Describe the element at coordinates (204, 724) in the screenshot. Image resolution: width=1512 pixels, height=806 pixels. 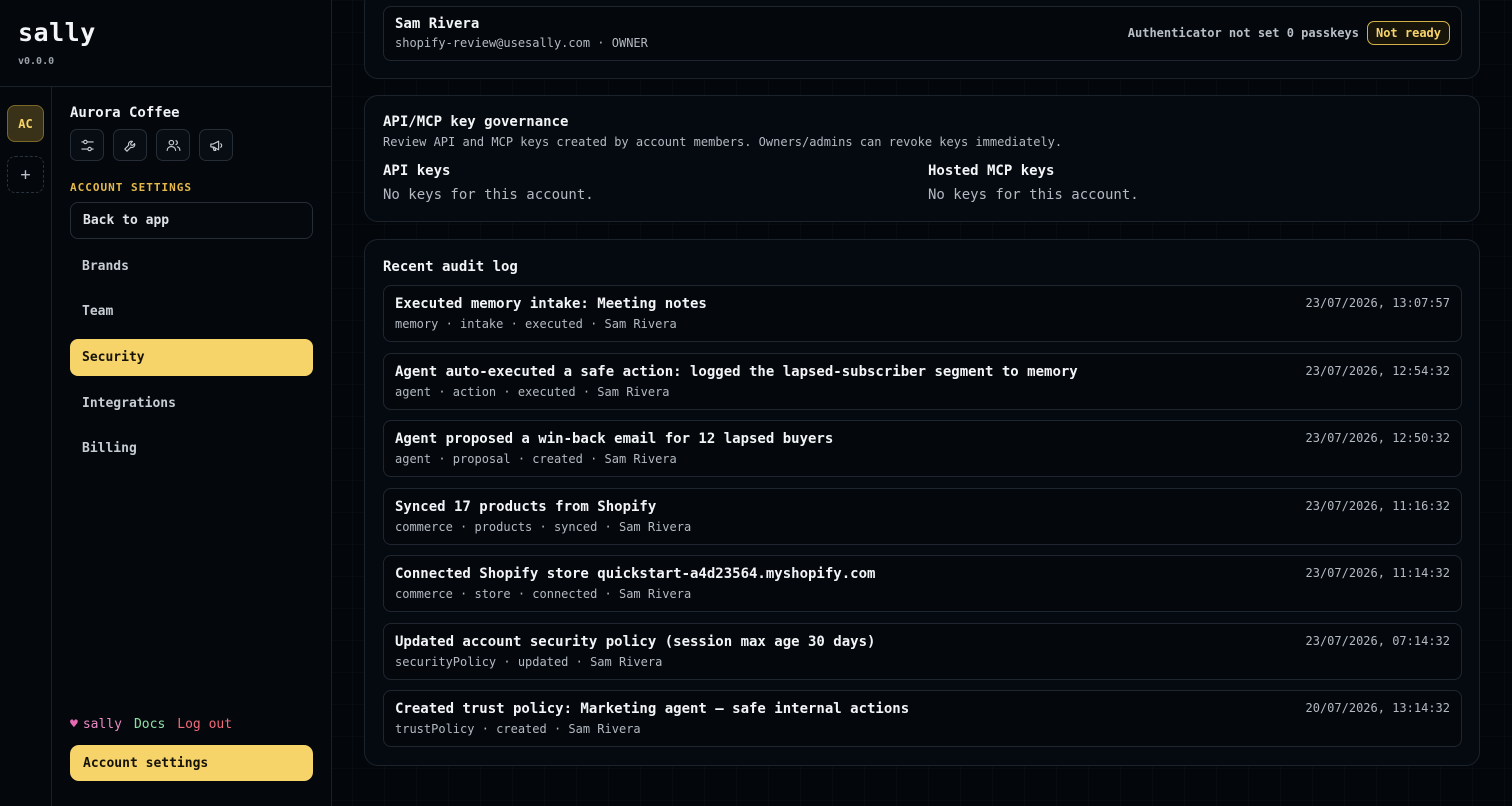
I see `logout-link: Log out` at that location.